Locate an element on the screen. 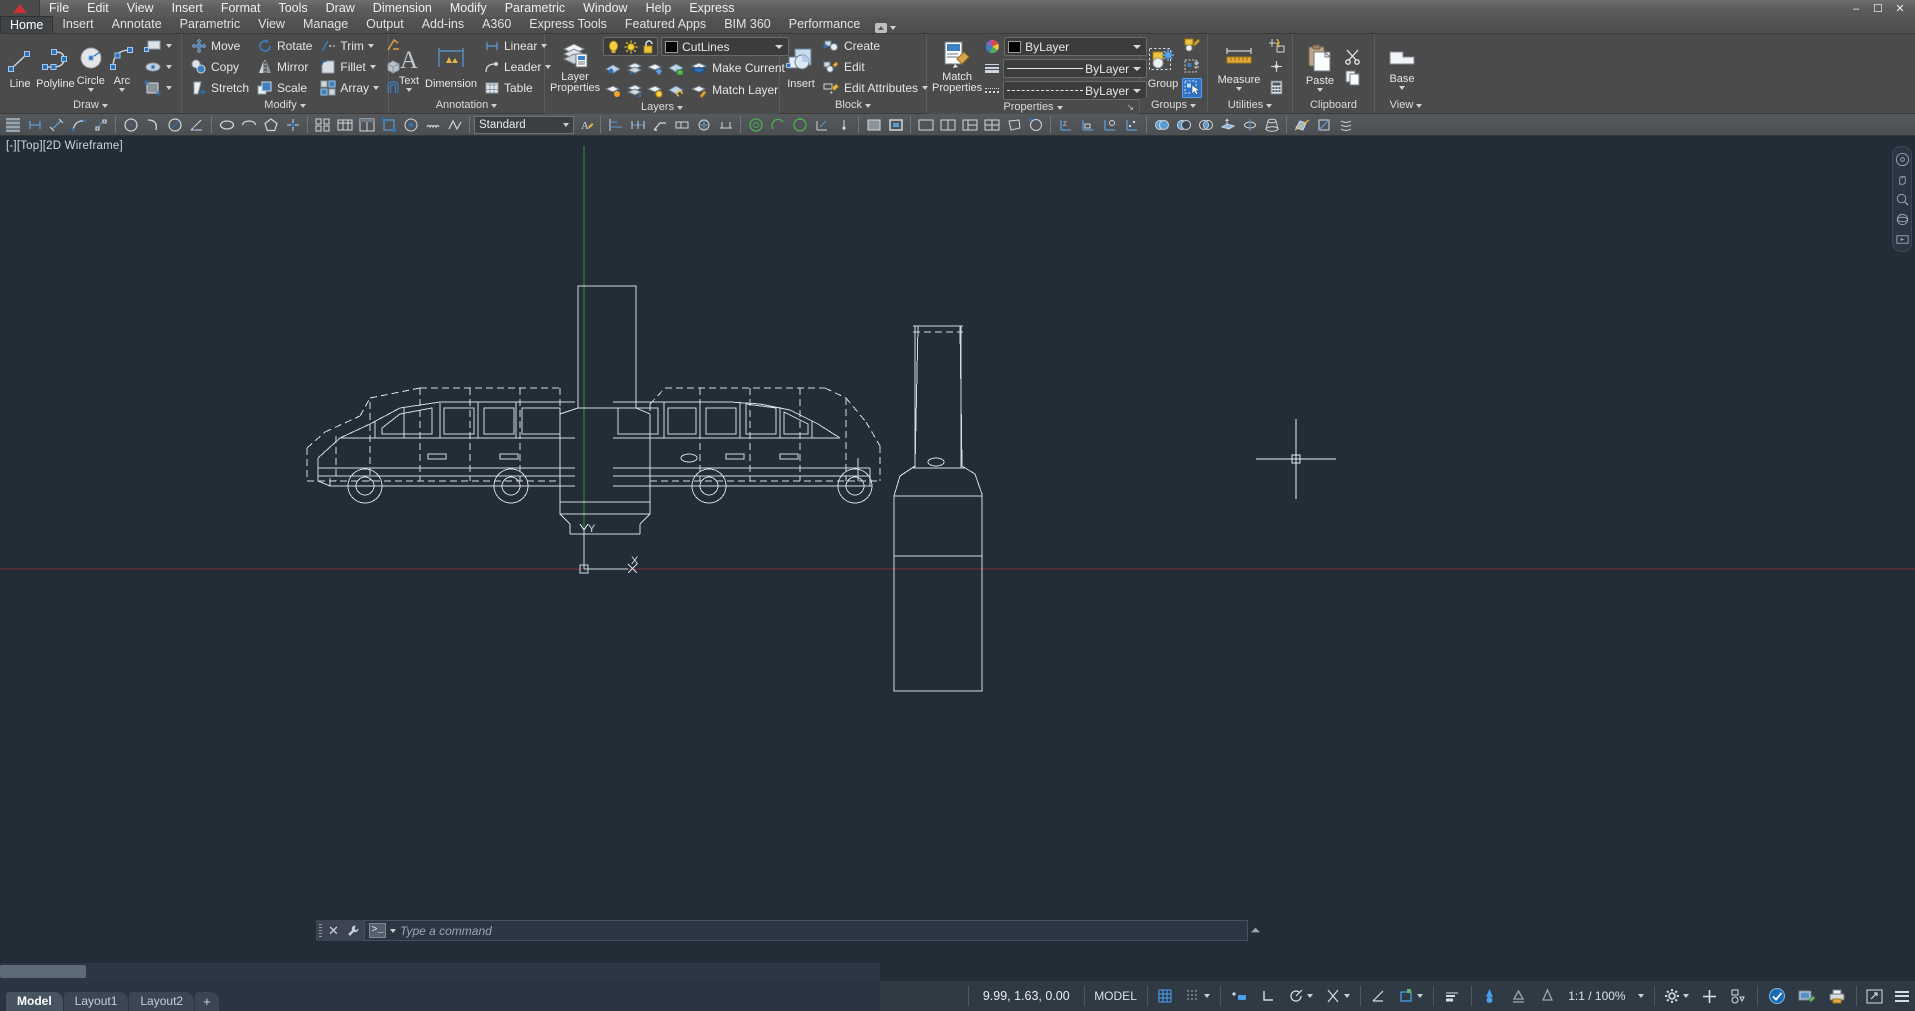 The image size is (1915, 1011). scrollbar-thumb is located at coordinates (43, 971).